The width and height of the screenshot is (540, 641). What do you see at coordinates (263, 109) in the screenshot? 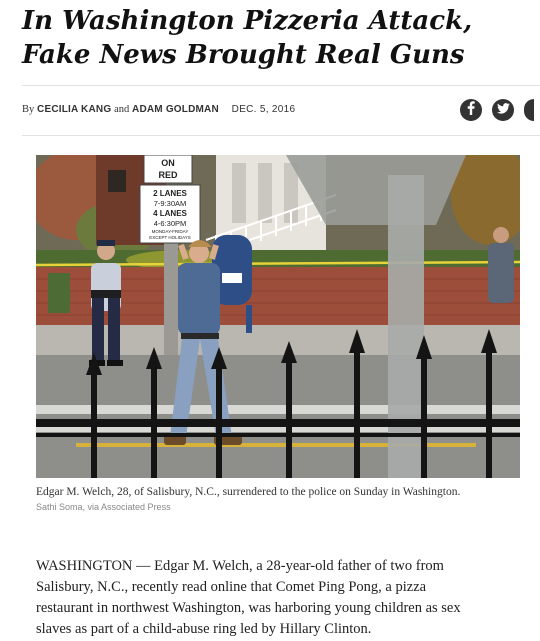
I see `publish-date: DEC. 5, 2016` at bounding box center [263, 109].